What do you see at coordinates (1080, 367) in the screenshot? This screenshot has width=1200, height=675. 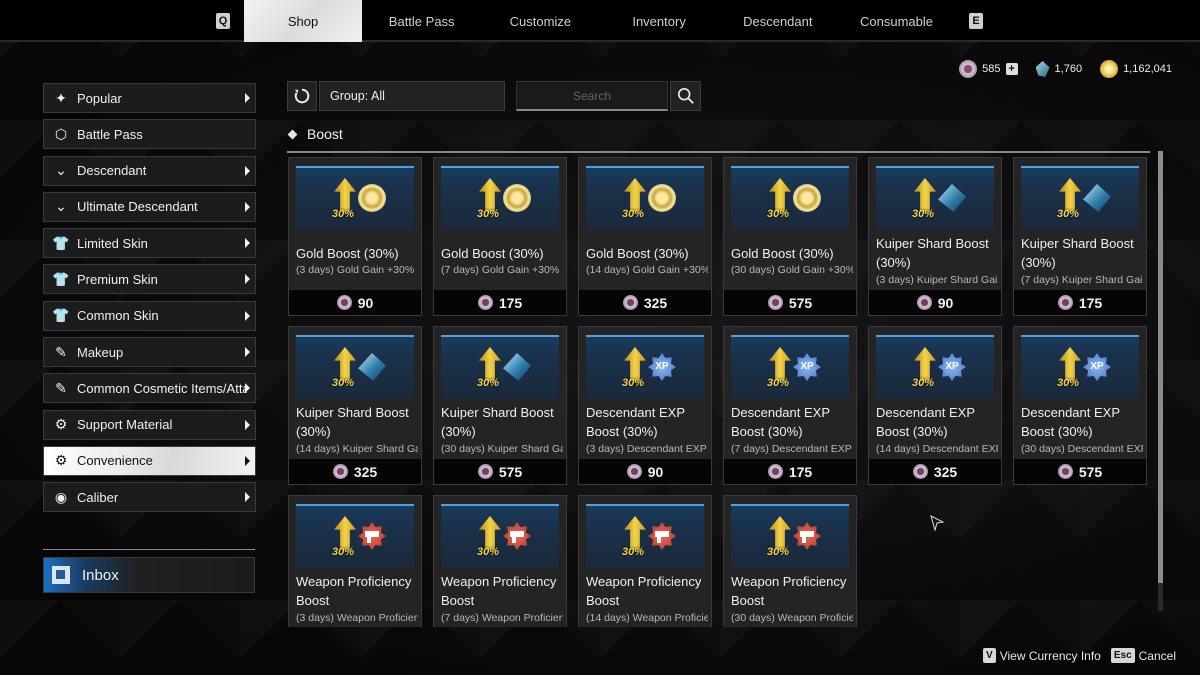 I see `item-thumbnail: XP 30%` at bounding box center [1080, 367].